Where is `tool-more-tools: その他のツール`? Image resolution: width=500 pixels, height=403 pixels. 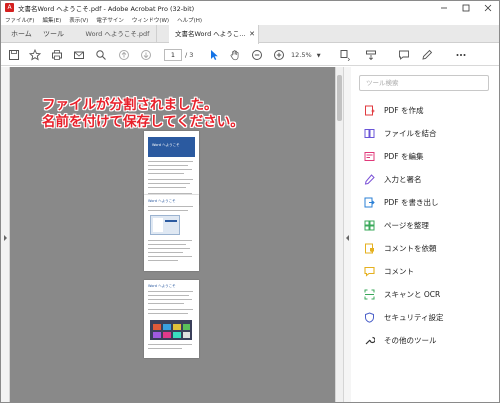 tool-more-tools: その他のツール is located at coordinates (425, 340).